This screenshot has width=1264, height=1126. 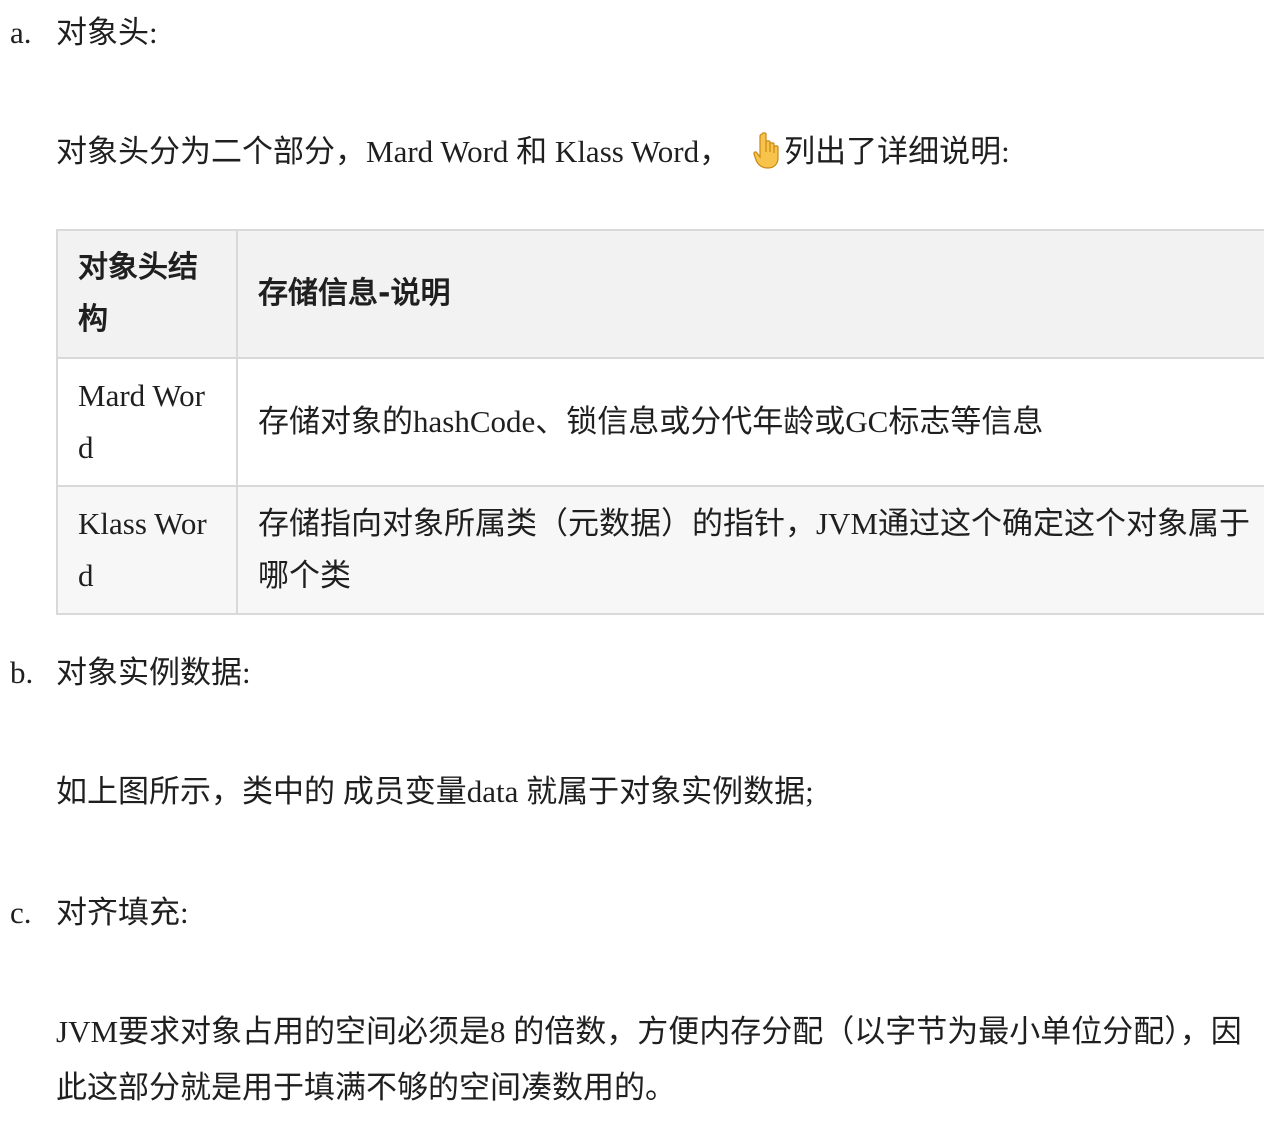 I want to click on object-header-title: 对象头:, so click(x=107, y=32).